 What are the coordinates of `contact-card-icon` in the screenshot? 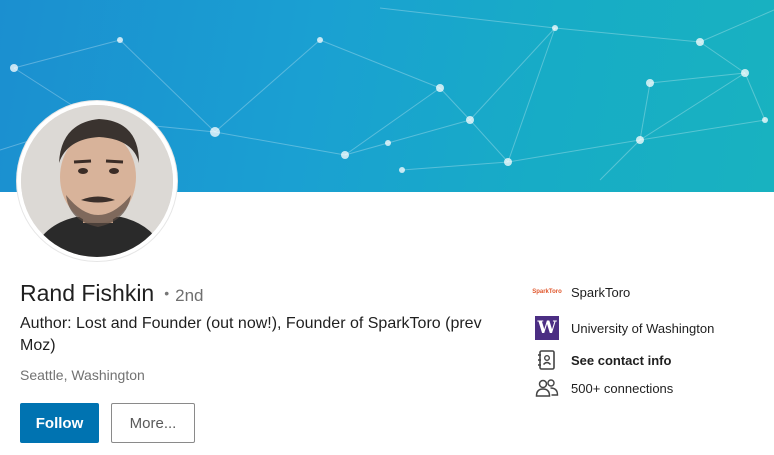 It's located at (547, 360).